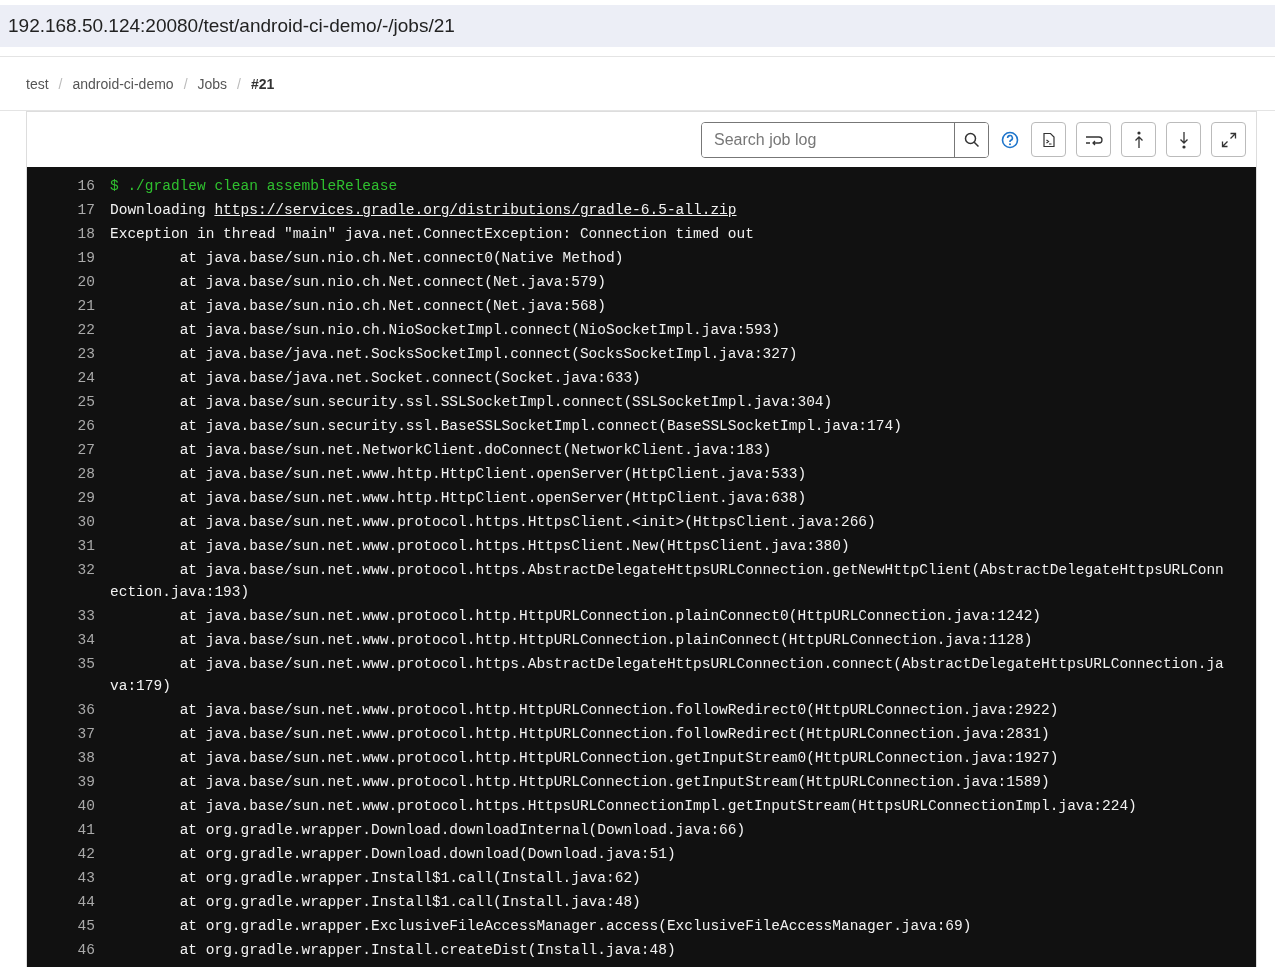  I want to click on arrow-down-icon, so click(1183, 139).